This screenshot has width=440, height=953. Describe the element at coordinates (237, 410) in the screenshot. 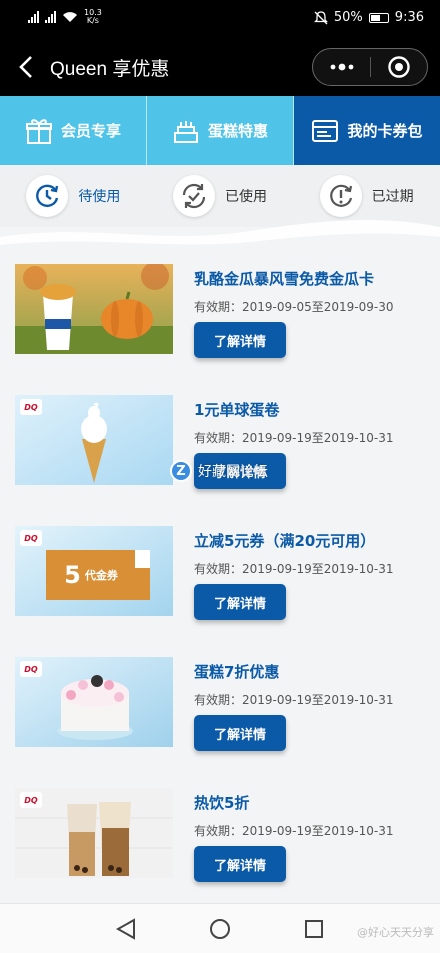

I see `coupon-name: 1元单球蛋卷` at that location.